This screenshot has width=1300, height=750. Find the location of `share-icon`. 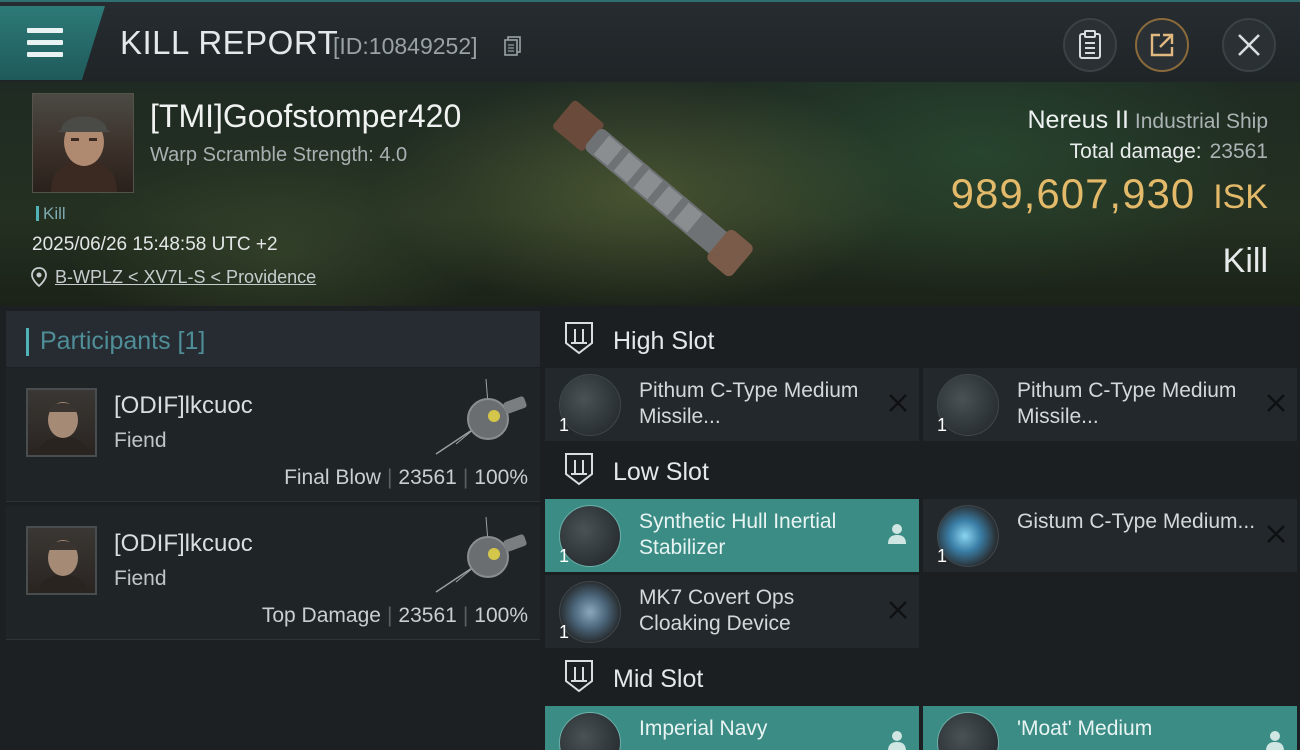

share-icon is located at coordinates (1162, 45).